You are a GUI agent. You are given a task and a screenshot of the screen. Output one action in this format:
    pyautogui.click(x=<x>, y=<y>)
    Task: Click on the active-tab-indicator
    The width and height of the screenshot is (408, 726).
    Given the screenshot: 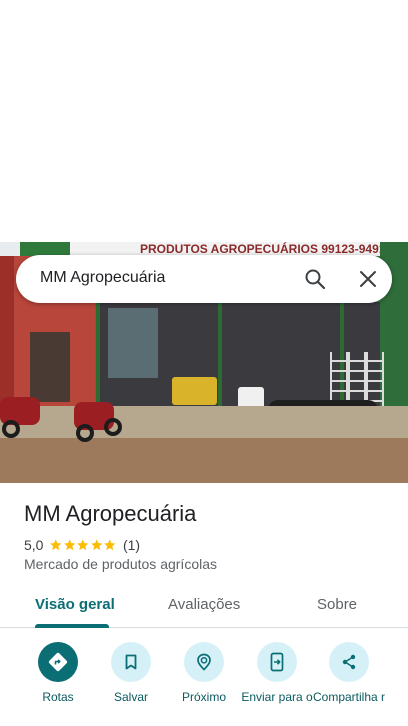 What is the action you would take?
    pyautogui.click(x=72, y=626)
    